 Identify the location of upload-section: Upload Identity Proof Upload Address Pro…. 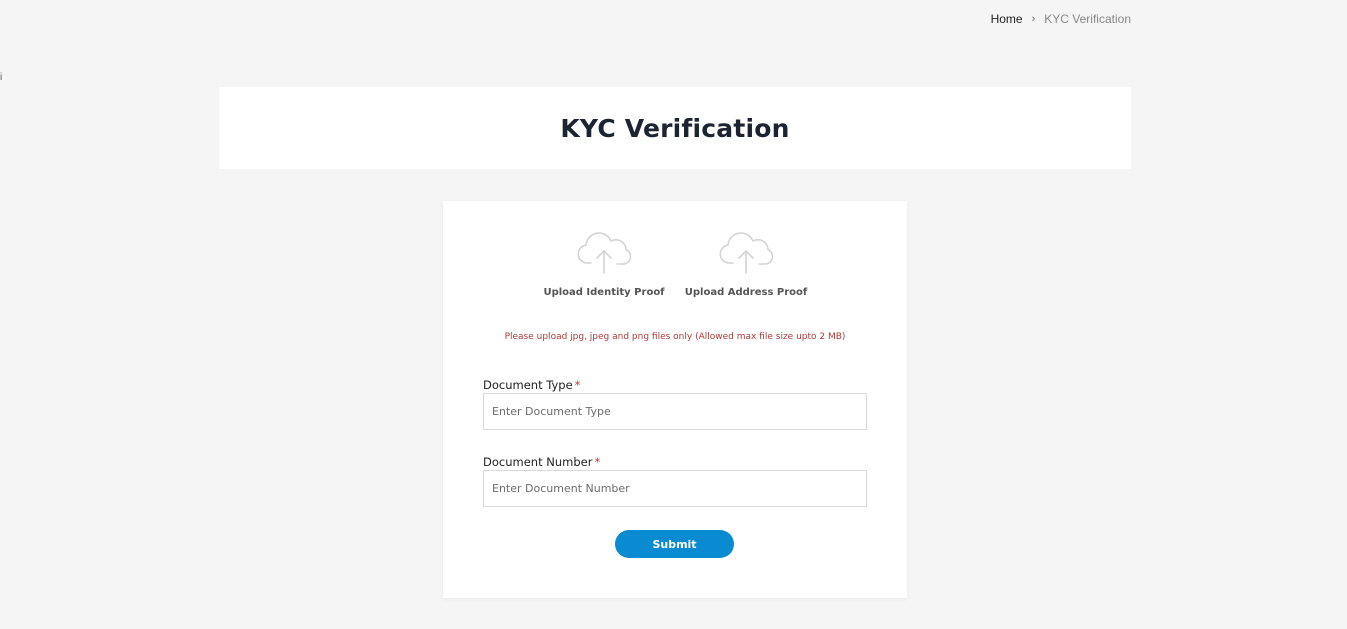
(675, 263).